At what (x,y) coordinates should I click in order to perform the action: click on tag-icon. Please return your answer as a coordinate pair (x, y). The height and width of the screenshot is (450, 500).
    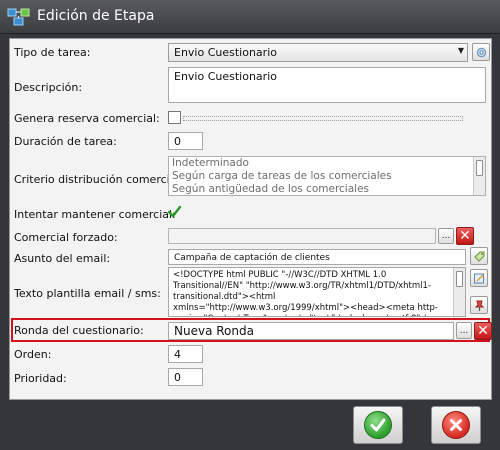
    Looking at the image, I should click on (478, 256).